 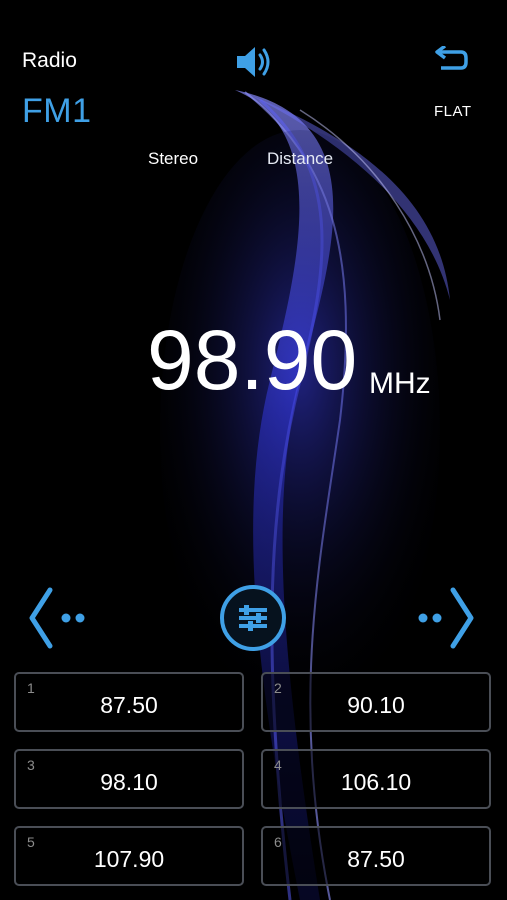 I want to click on preset-frequency: 90.10, so click(x=376, y=705).